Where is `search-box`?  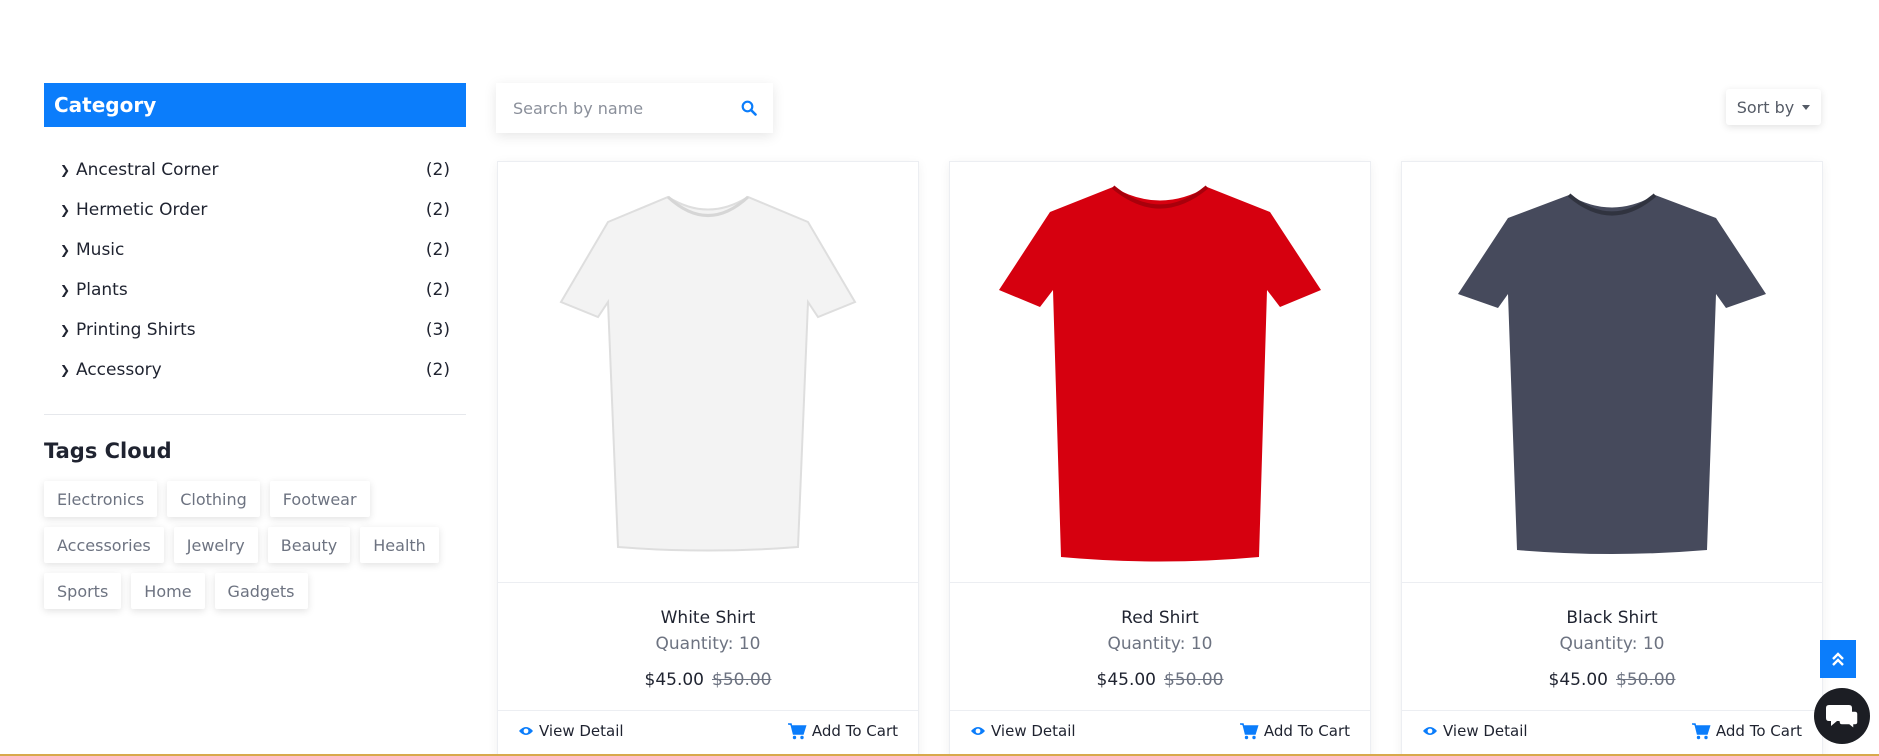 search-box is located at coordinates (634, 108).